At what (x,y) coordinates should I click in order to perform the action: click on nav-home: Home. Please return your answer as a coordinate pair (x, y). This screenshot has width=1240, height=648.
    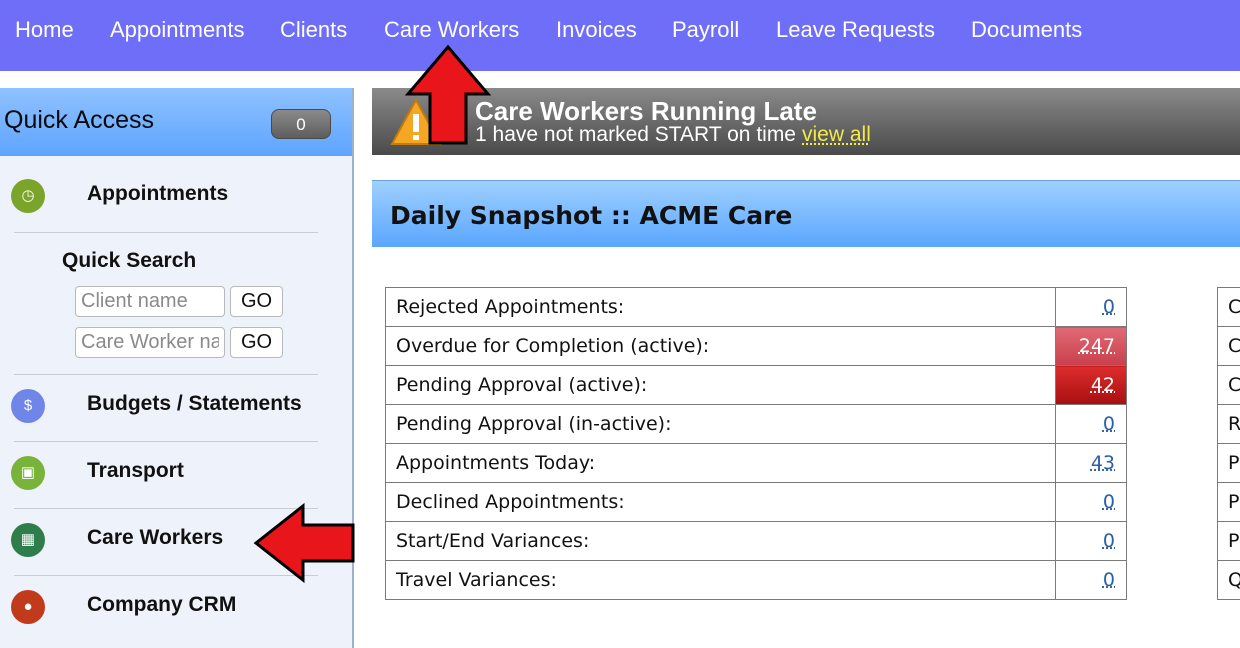
    Looking at the image, I should click on (44, 30).